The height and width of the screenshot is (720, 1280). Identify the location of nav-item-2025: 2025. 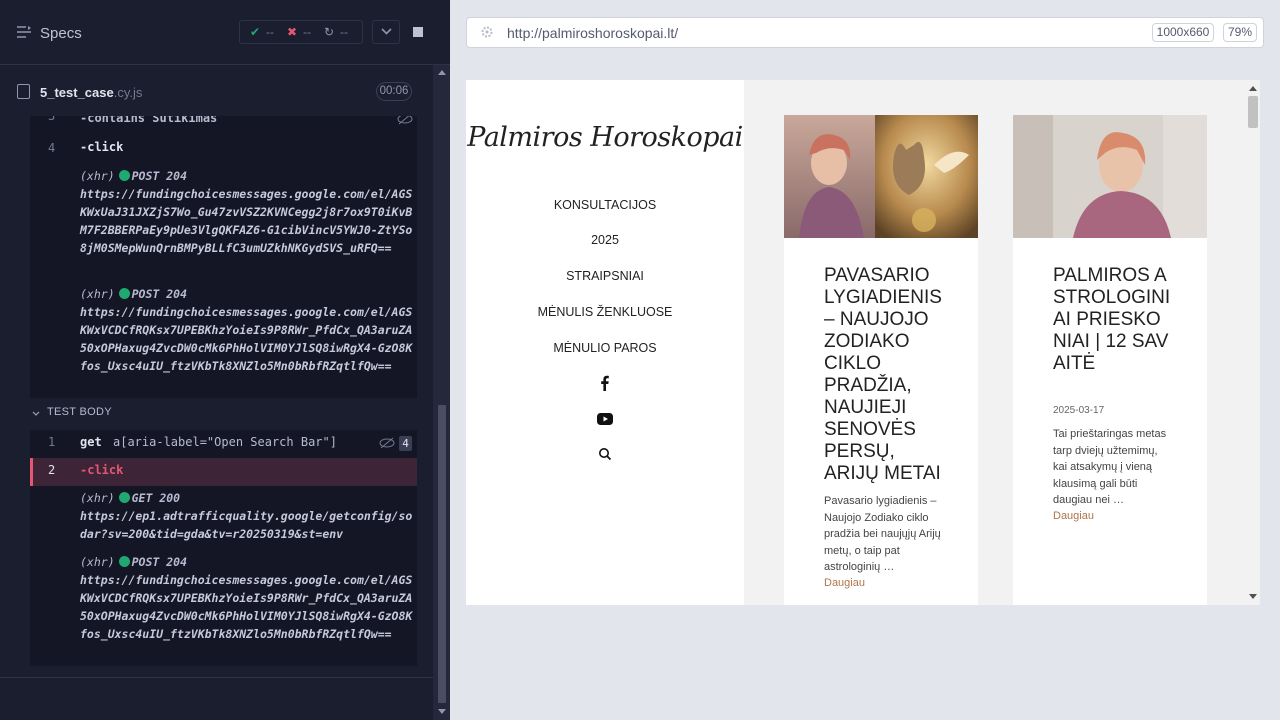
(605, 240).